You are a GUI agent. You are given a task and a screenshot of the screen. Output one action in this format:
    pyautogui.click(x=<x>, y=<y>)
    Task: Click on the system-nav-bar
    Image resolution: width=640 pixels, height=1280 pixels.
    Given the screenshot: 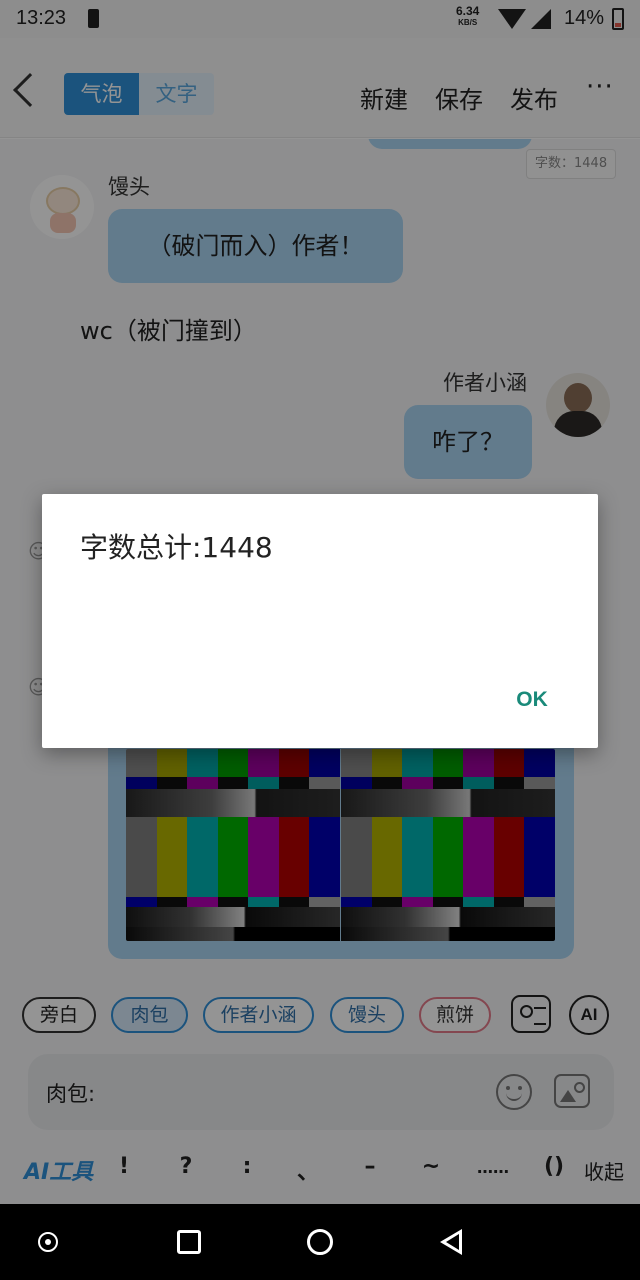 What is the action you would take?
    pyautogui.click(x=320, y=1242)
    